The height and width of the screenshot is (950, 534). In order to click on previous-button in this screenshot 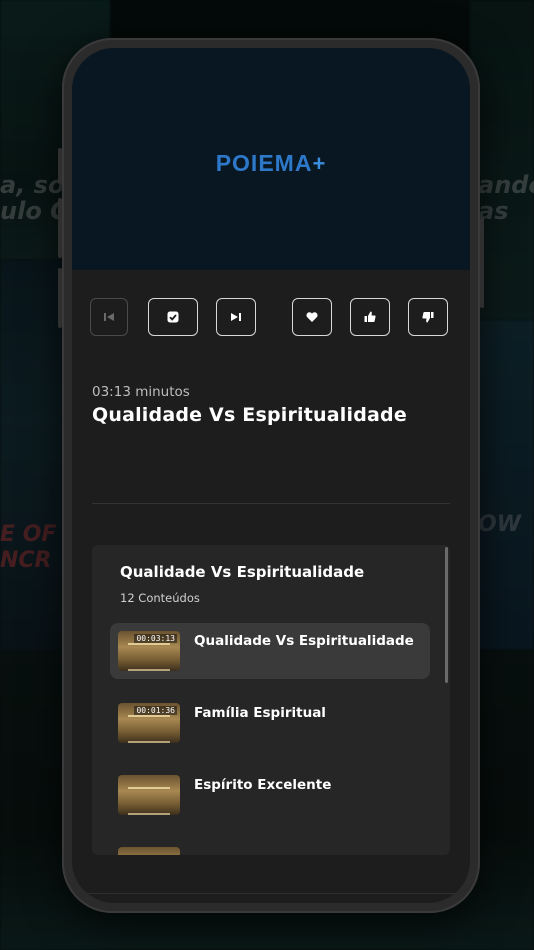, I will do `click(109, 317)`.